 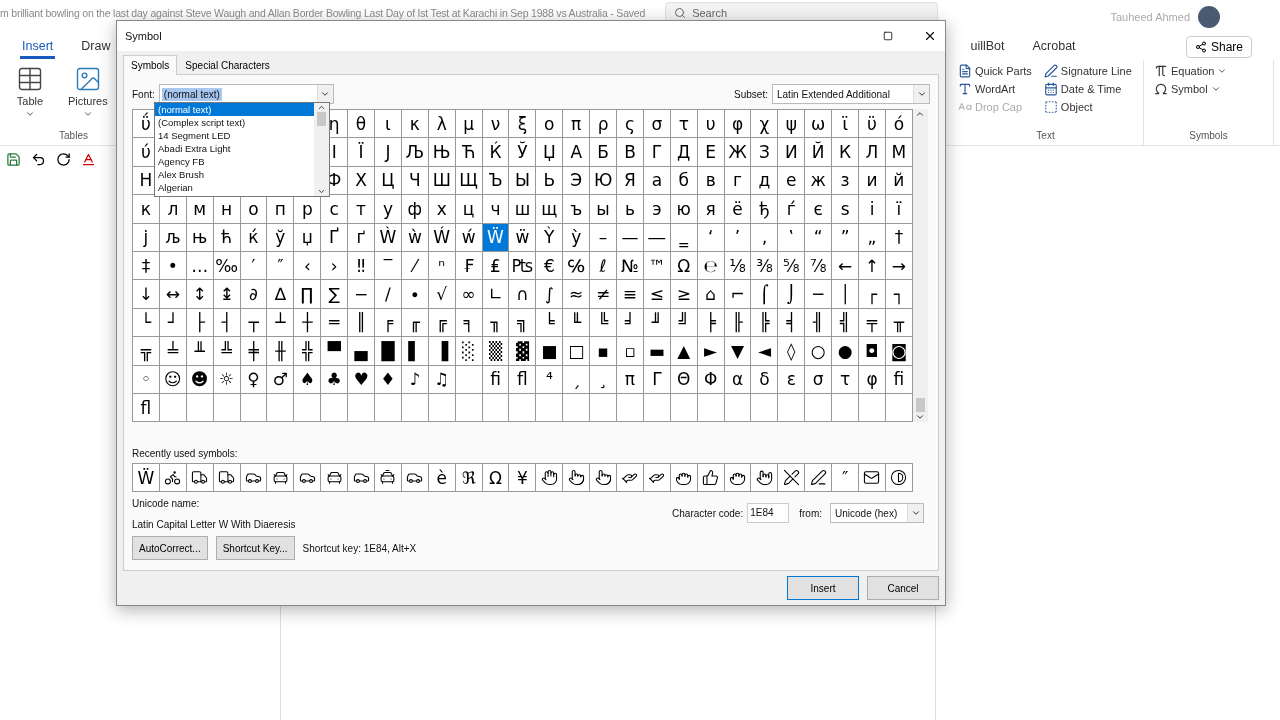 What do you see at coordinates (877, 513) in the screenshot?
I see `from-dropdown: Unicode (hex)` at bounding box center [877, 513].